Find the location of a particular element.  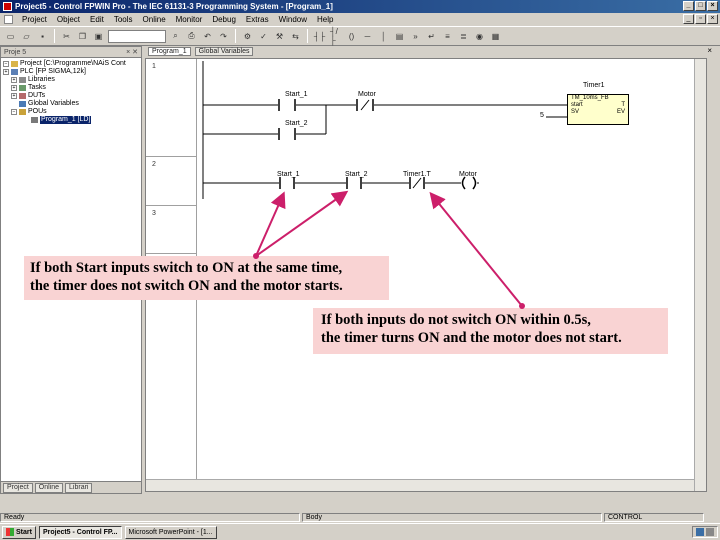

menu-extras: Extras is located at coordinates (257, 19).